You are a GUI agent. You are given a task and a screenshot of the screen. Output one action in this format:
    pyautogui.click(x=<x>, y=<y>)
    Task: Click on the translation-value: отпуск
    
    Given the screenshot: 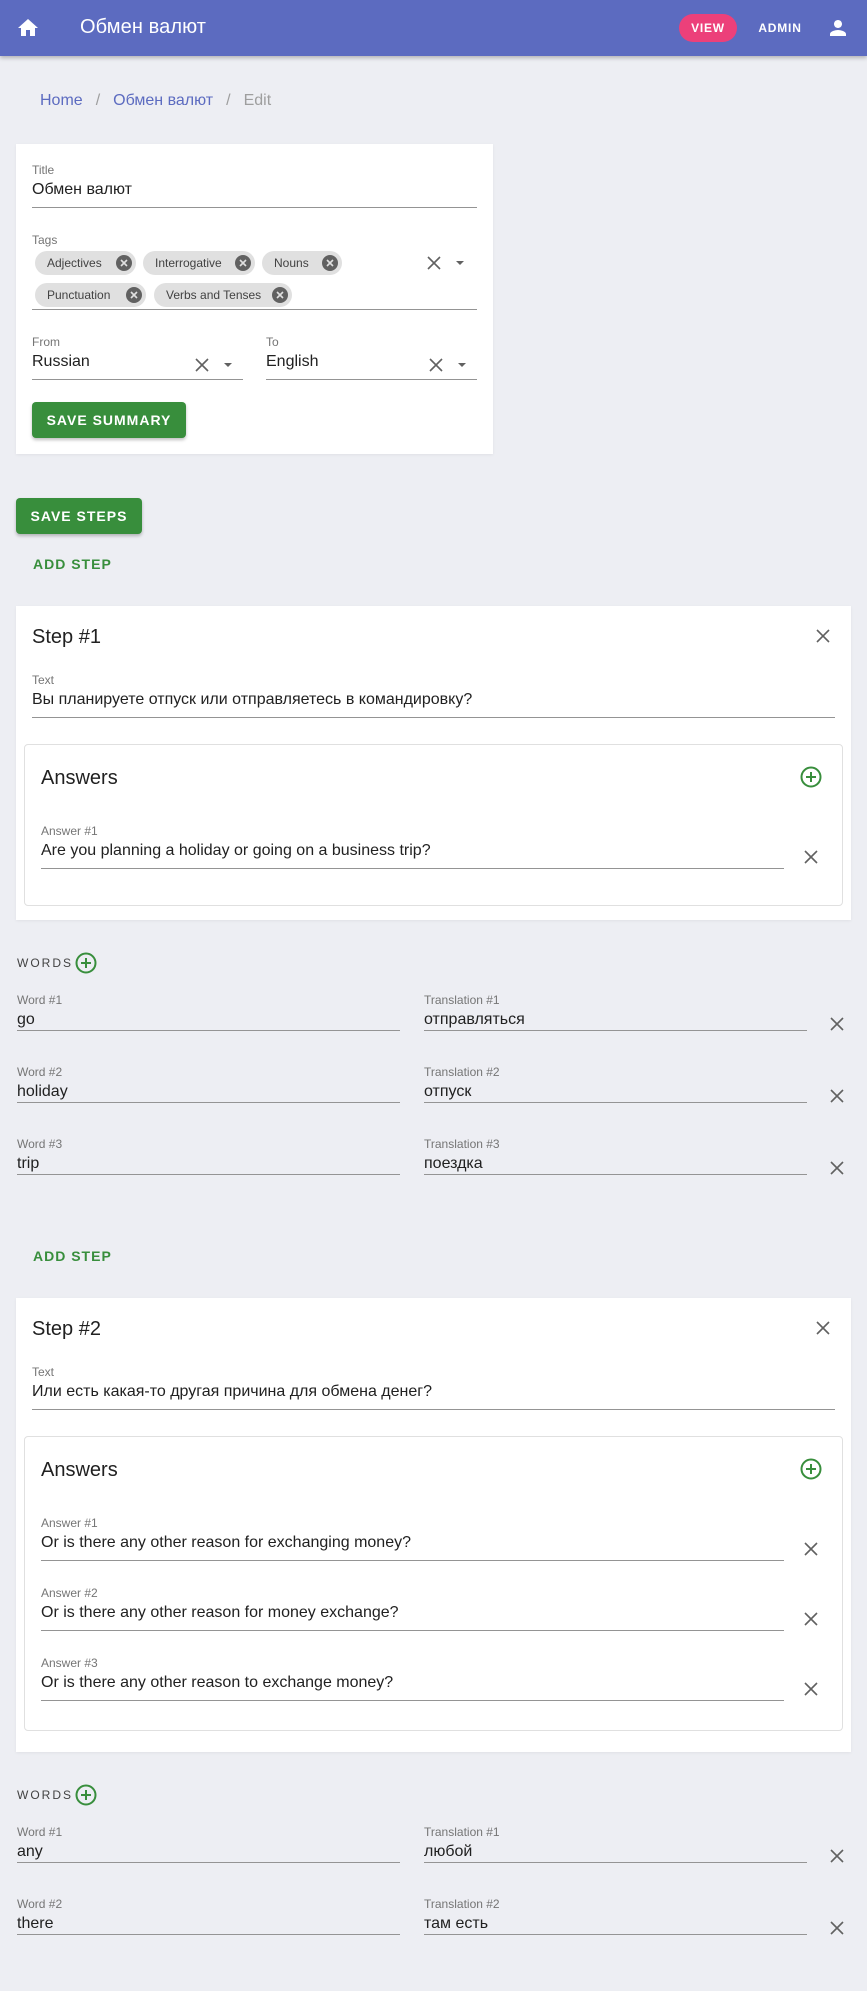 What is the action you would take?
    pyautogui.click(x=615, y=1092)
    